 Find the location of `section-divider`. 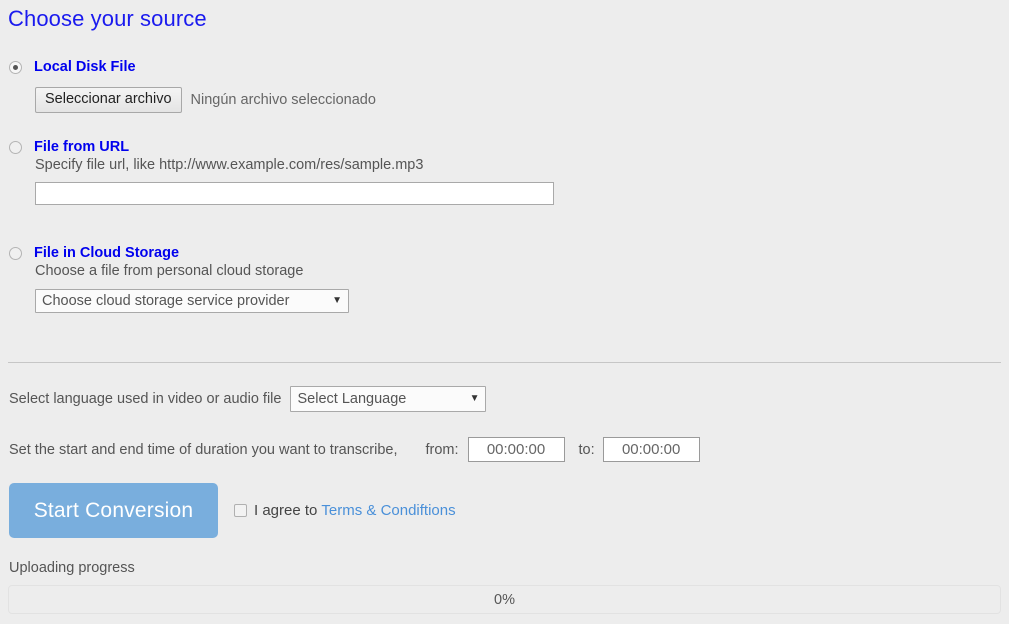

section-divider is located at coordinates (504, 362).